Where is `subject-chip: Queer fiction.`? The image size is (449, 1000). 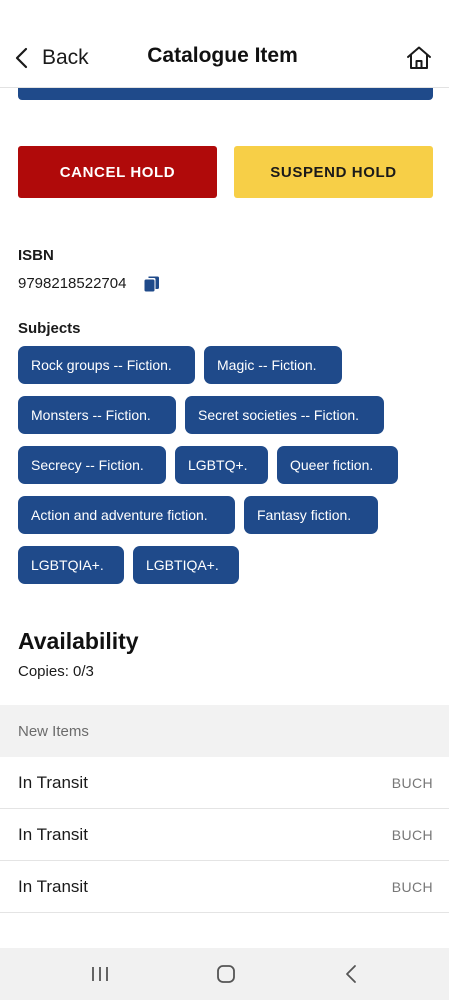 subject-chip: Queer fiction. is located at coordinates (337, 465).